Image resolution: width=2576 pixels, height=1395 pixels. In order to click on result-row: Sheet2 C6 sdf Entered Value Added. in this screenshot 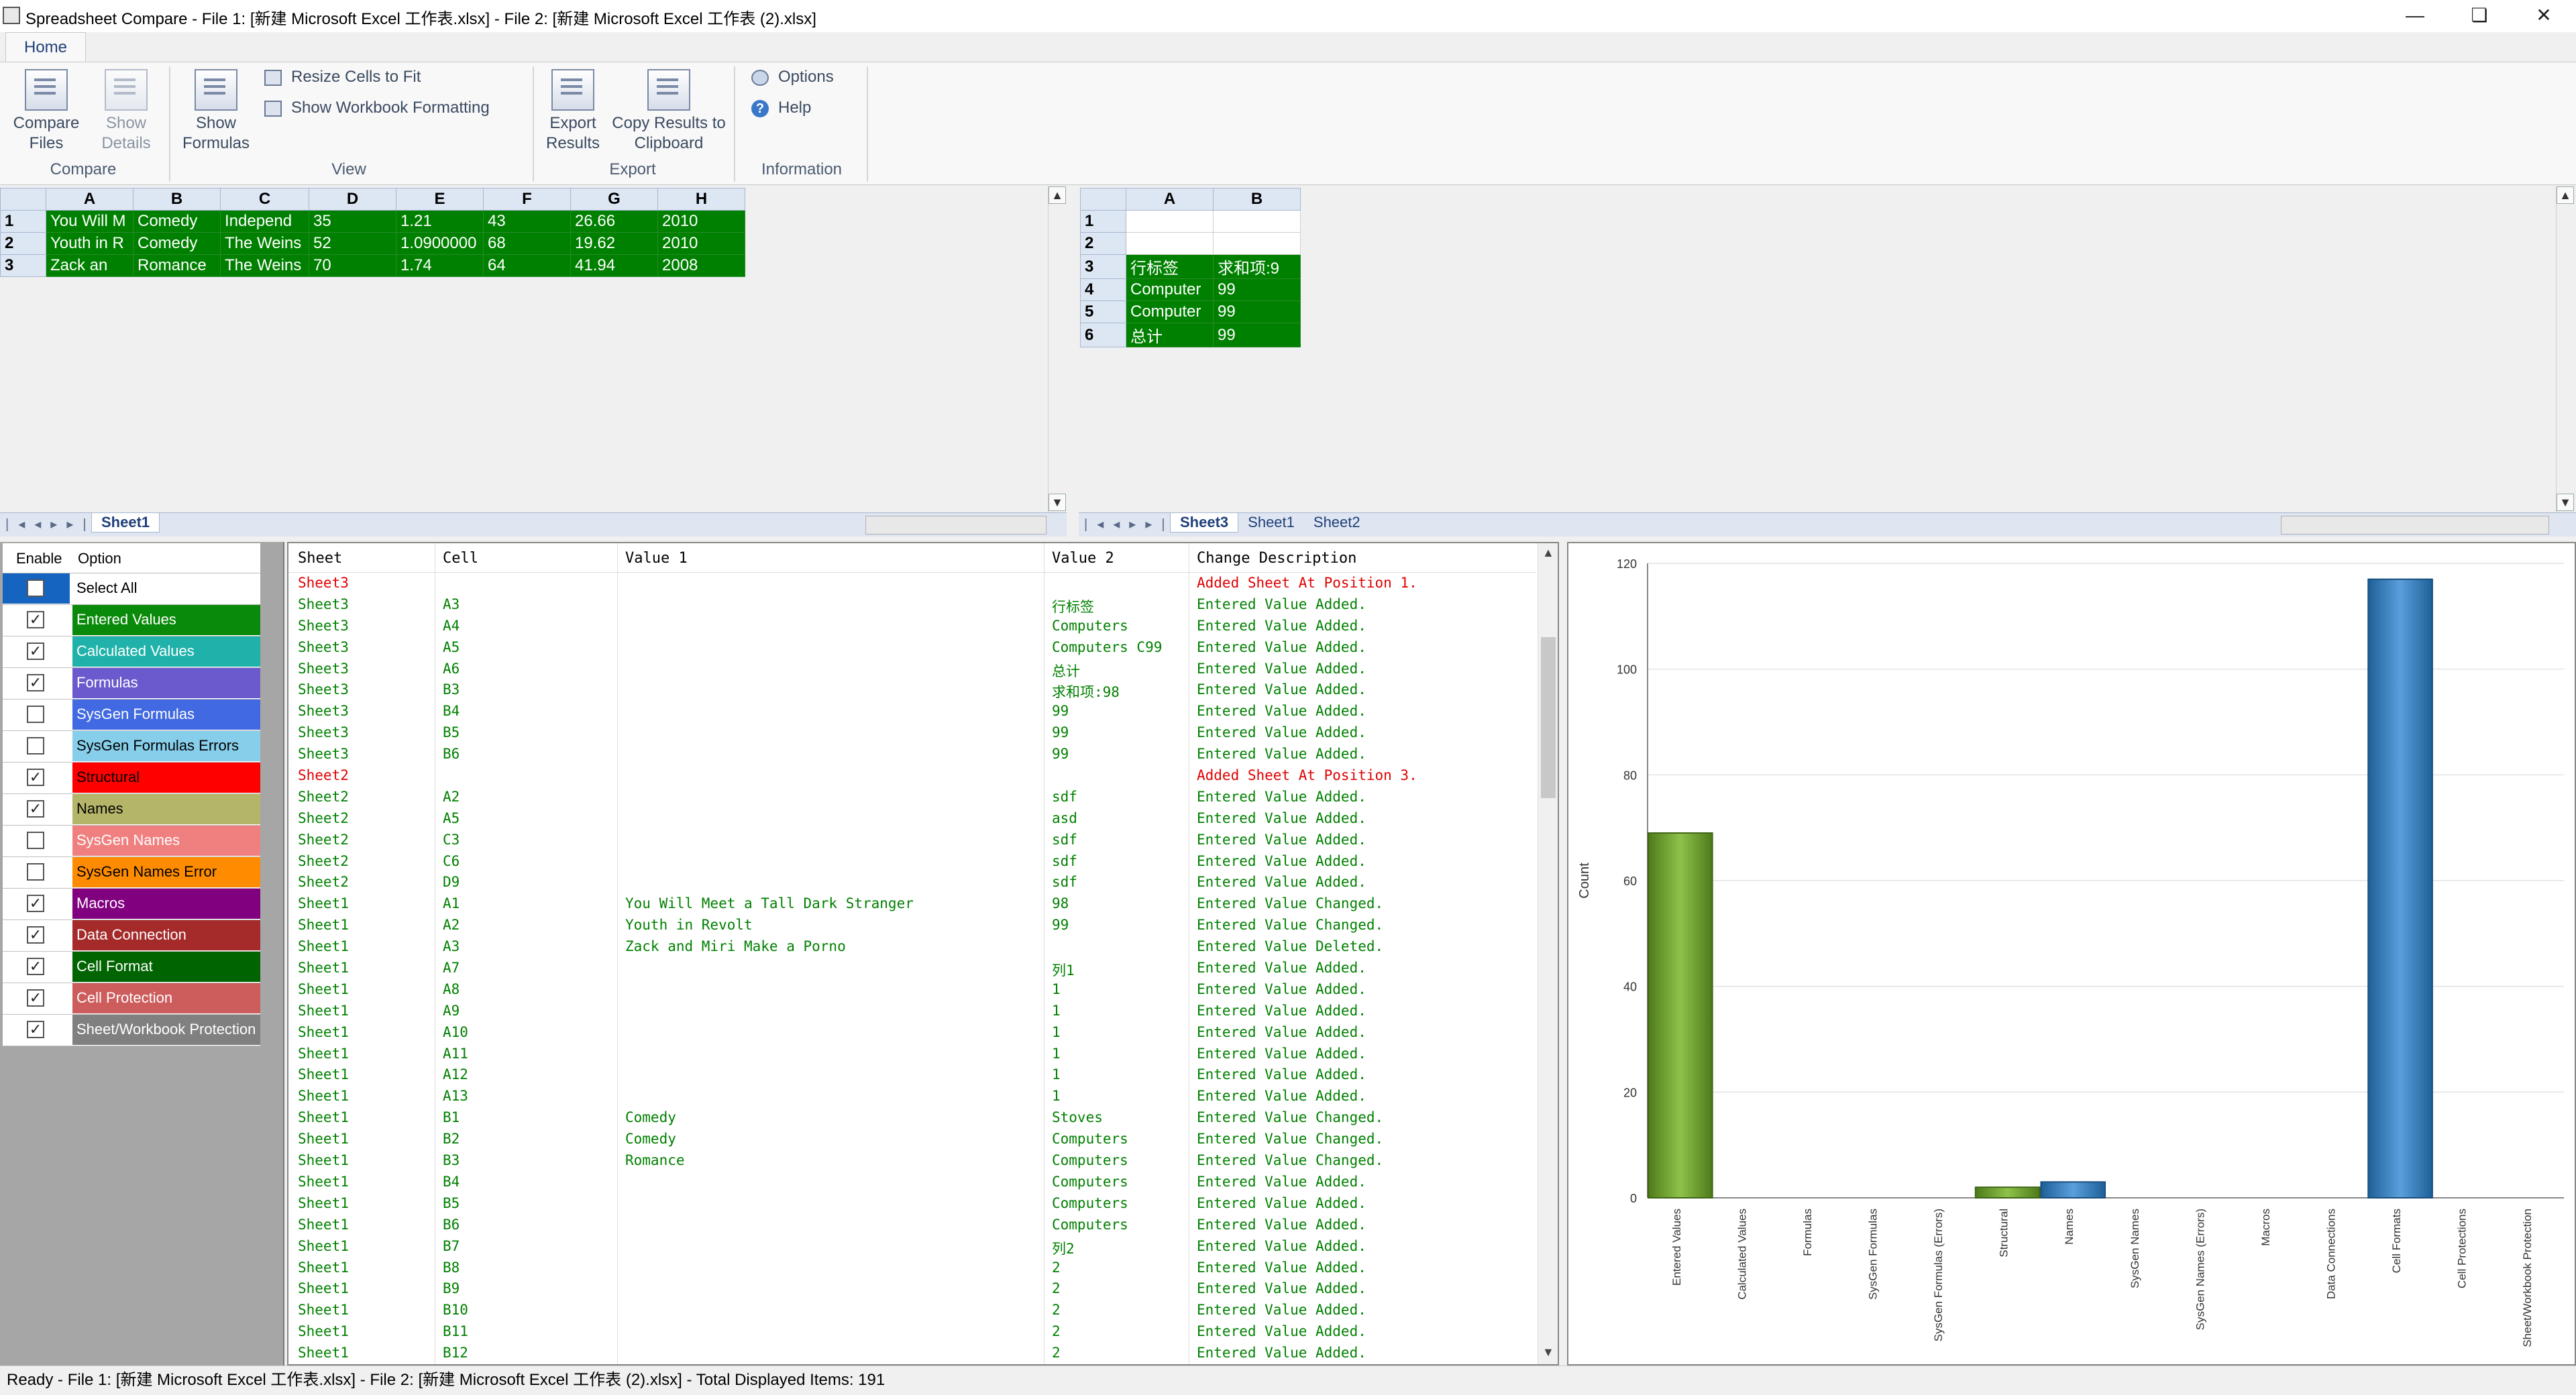, I will do `click(912, 862)`.